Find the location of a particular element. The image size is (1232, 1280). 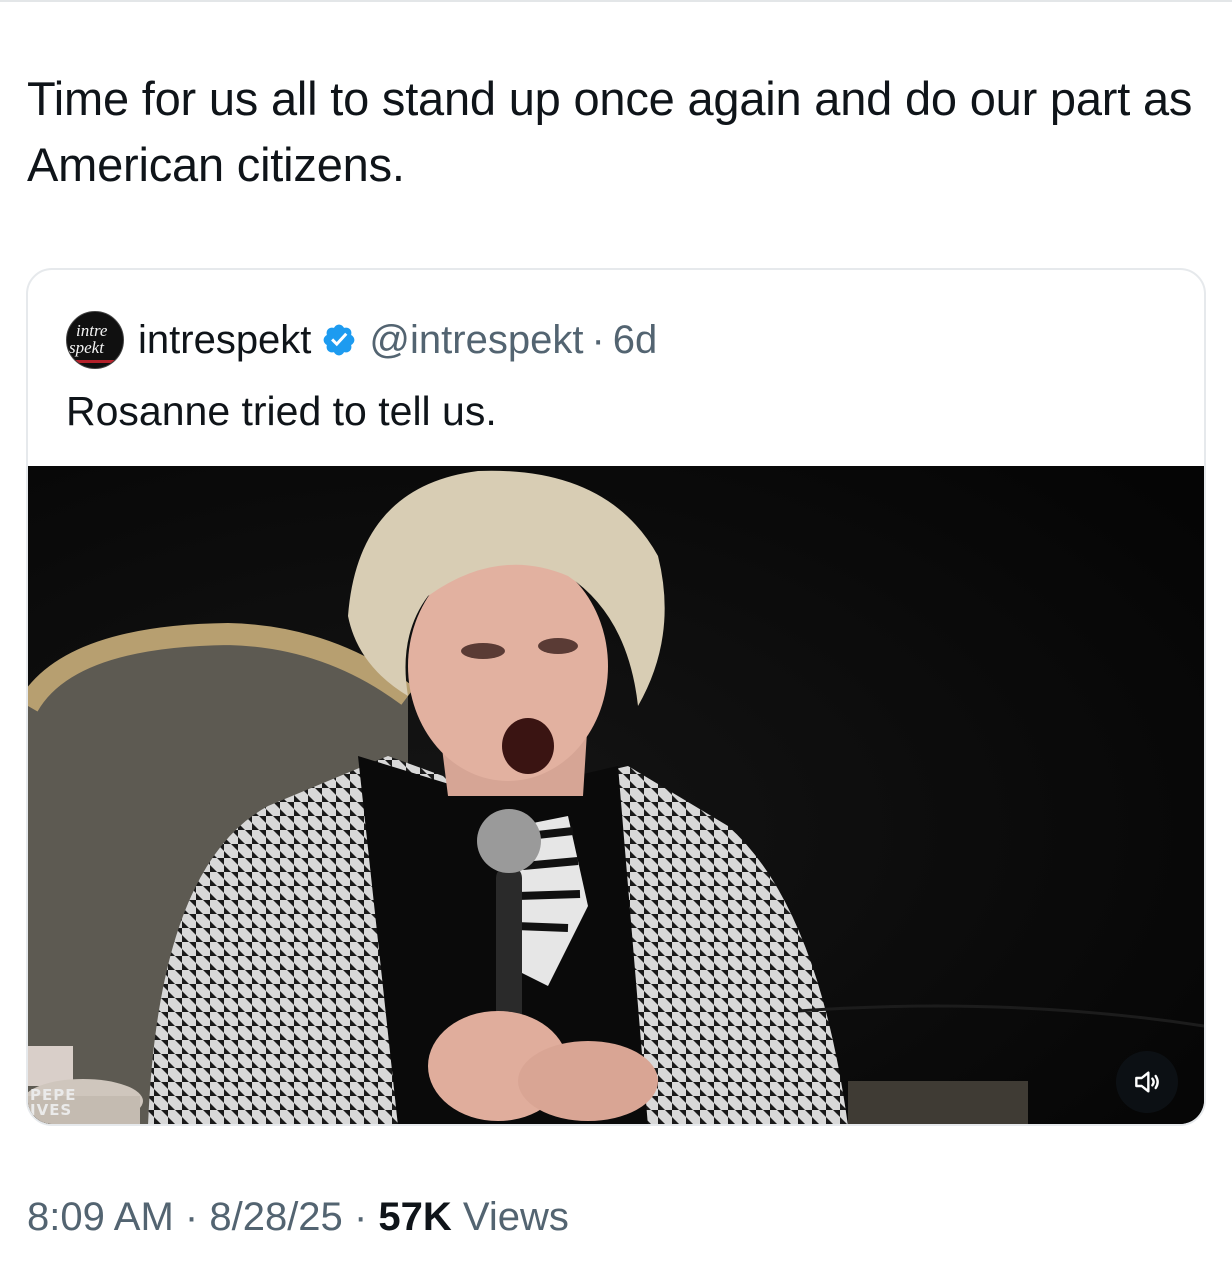

post-time: 8:09 AM is located at coordinates (100, 1217).